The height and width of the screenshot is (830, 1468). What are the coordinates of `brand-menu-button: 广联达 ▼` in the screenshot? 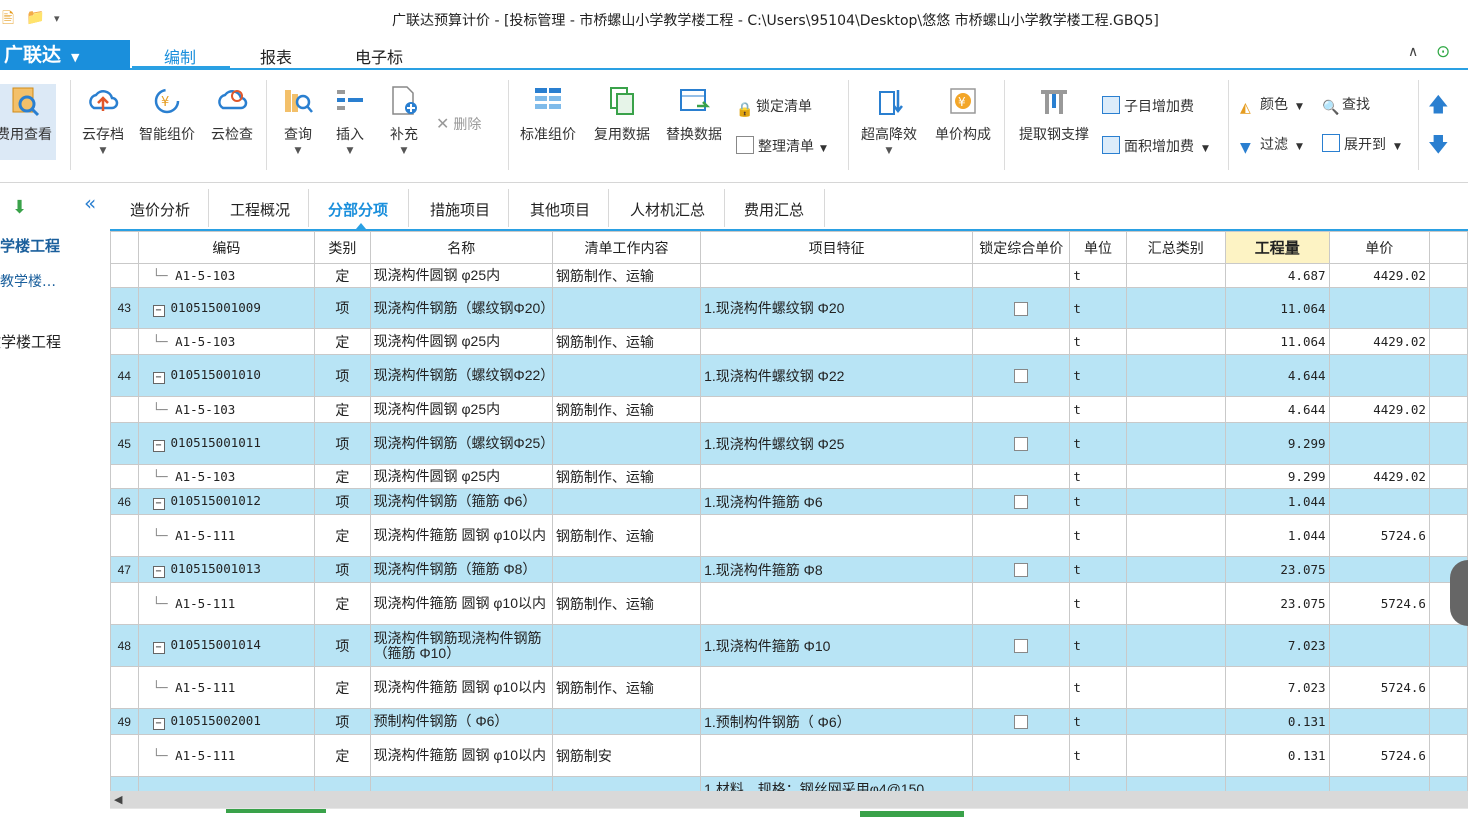 It's located at (65, 55).